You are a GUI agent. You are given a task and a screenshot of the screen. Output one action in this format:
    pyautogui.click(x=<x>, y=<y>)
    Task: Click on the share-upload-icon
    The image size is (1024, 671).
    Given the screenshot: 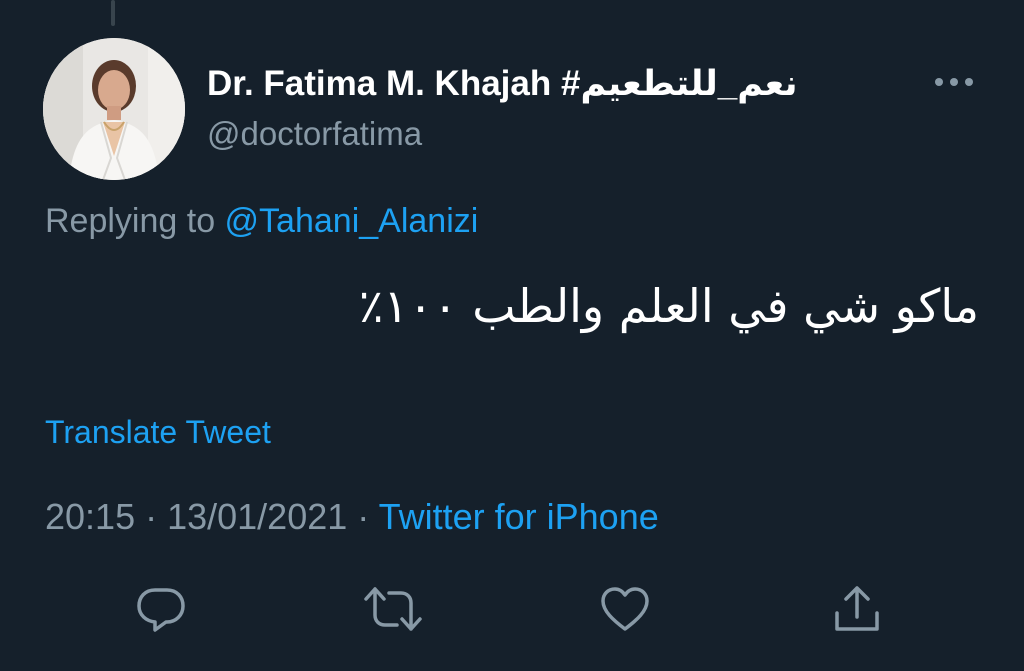 What is the action you would take?
    pyautogui.click(x=857, y=611)
    